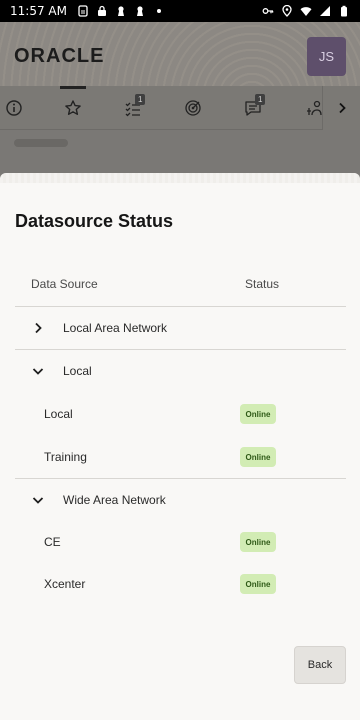  Describe the element at coordinates (287, 11) in the screenshot. I see `location-icon` at that location.